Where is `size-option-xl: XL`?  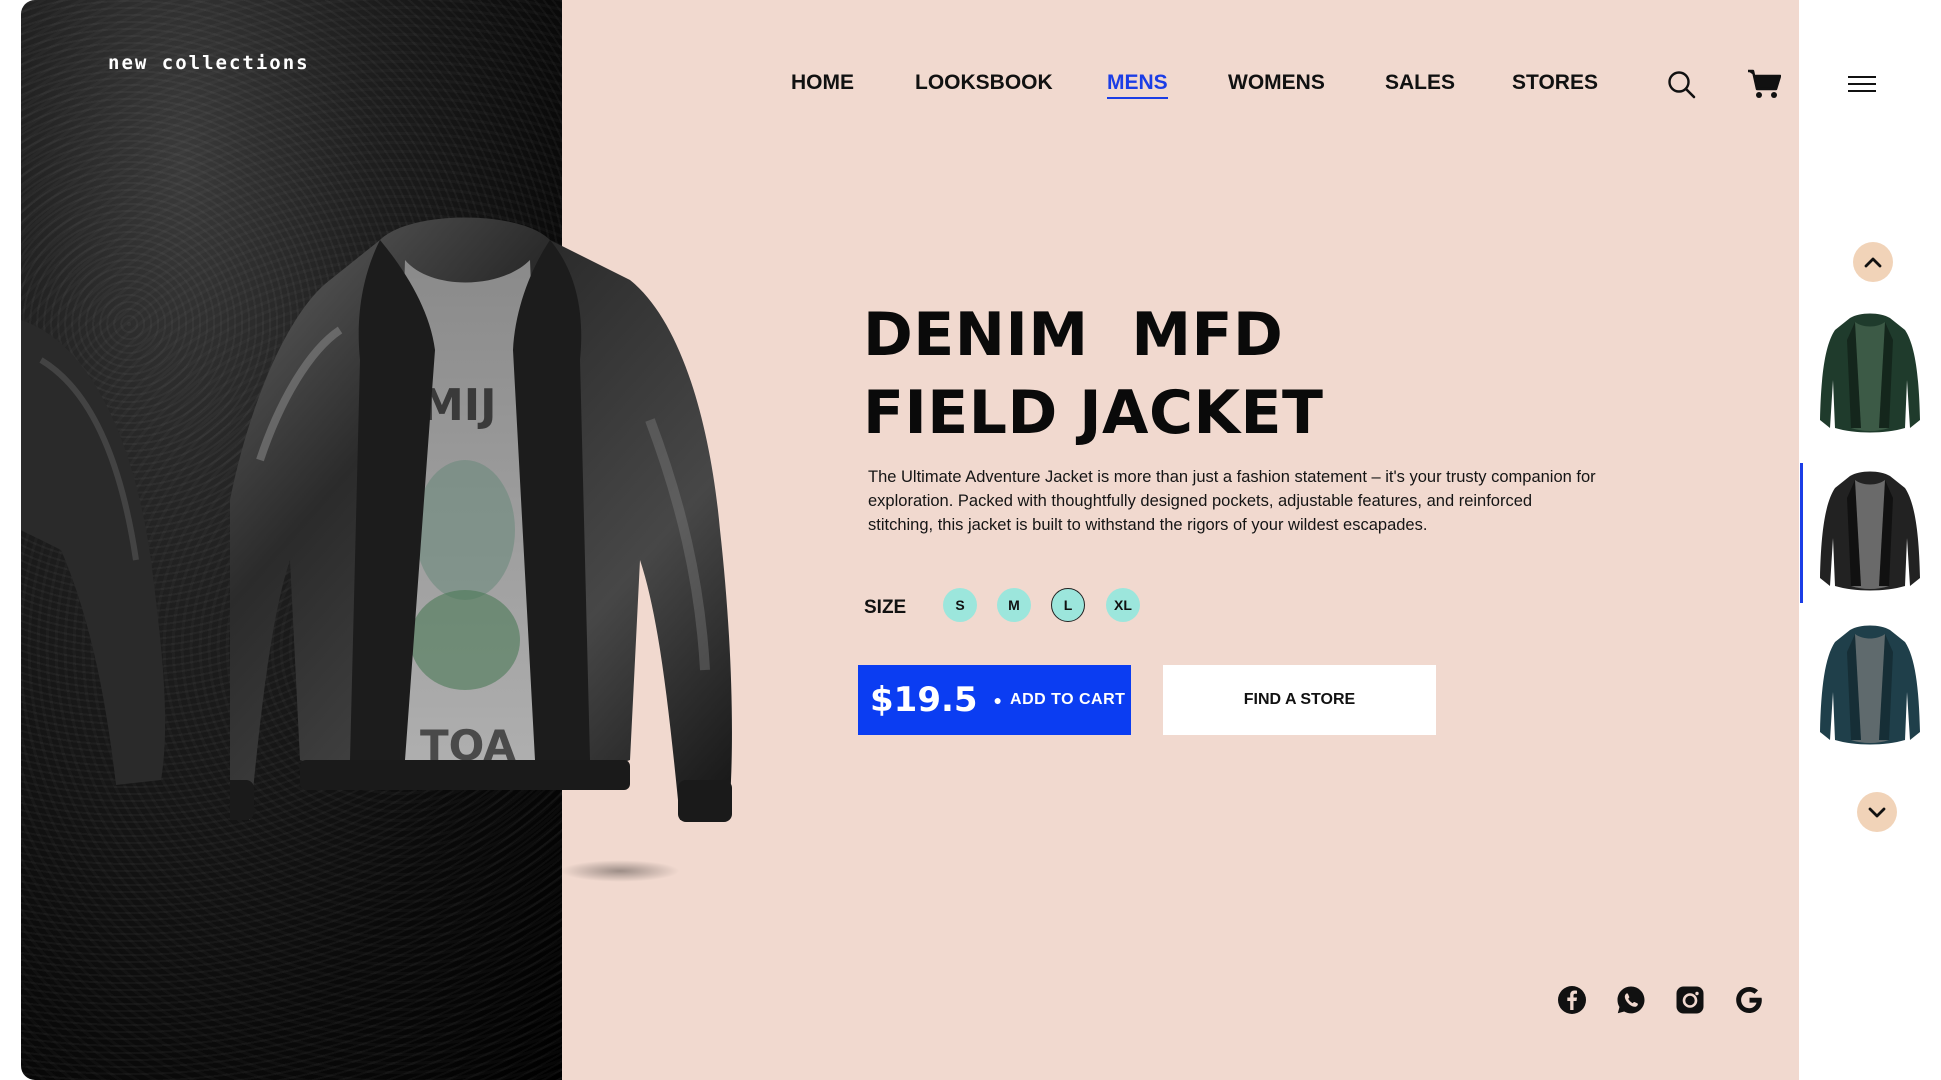
size-option-xl: XL is located at coordinates (1123, 605).